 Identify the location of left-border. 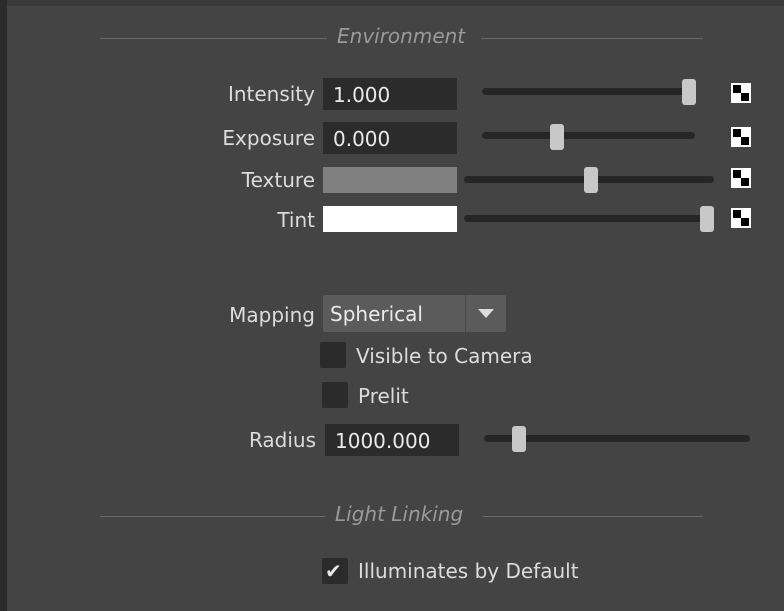
(3, 305).